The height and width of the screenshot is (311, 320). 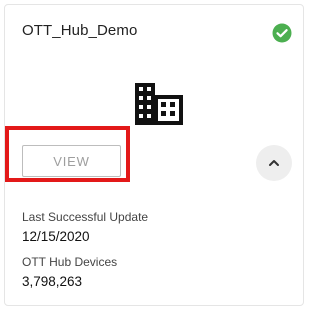 I want to click on building-icon, so click(x=159, y=104).